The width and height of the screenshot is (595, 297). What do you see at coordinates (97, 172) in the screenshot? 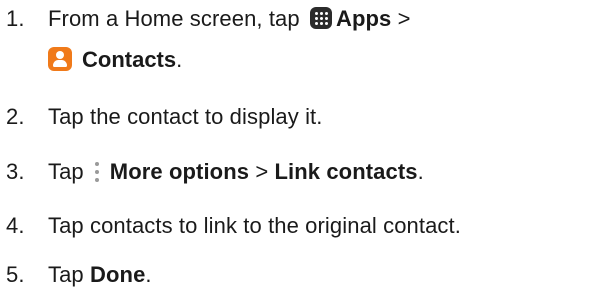
I see `more-options-icon` at bounding box center [97, 172].